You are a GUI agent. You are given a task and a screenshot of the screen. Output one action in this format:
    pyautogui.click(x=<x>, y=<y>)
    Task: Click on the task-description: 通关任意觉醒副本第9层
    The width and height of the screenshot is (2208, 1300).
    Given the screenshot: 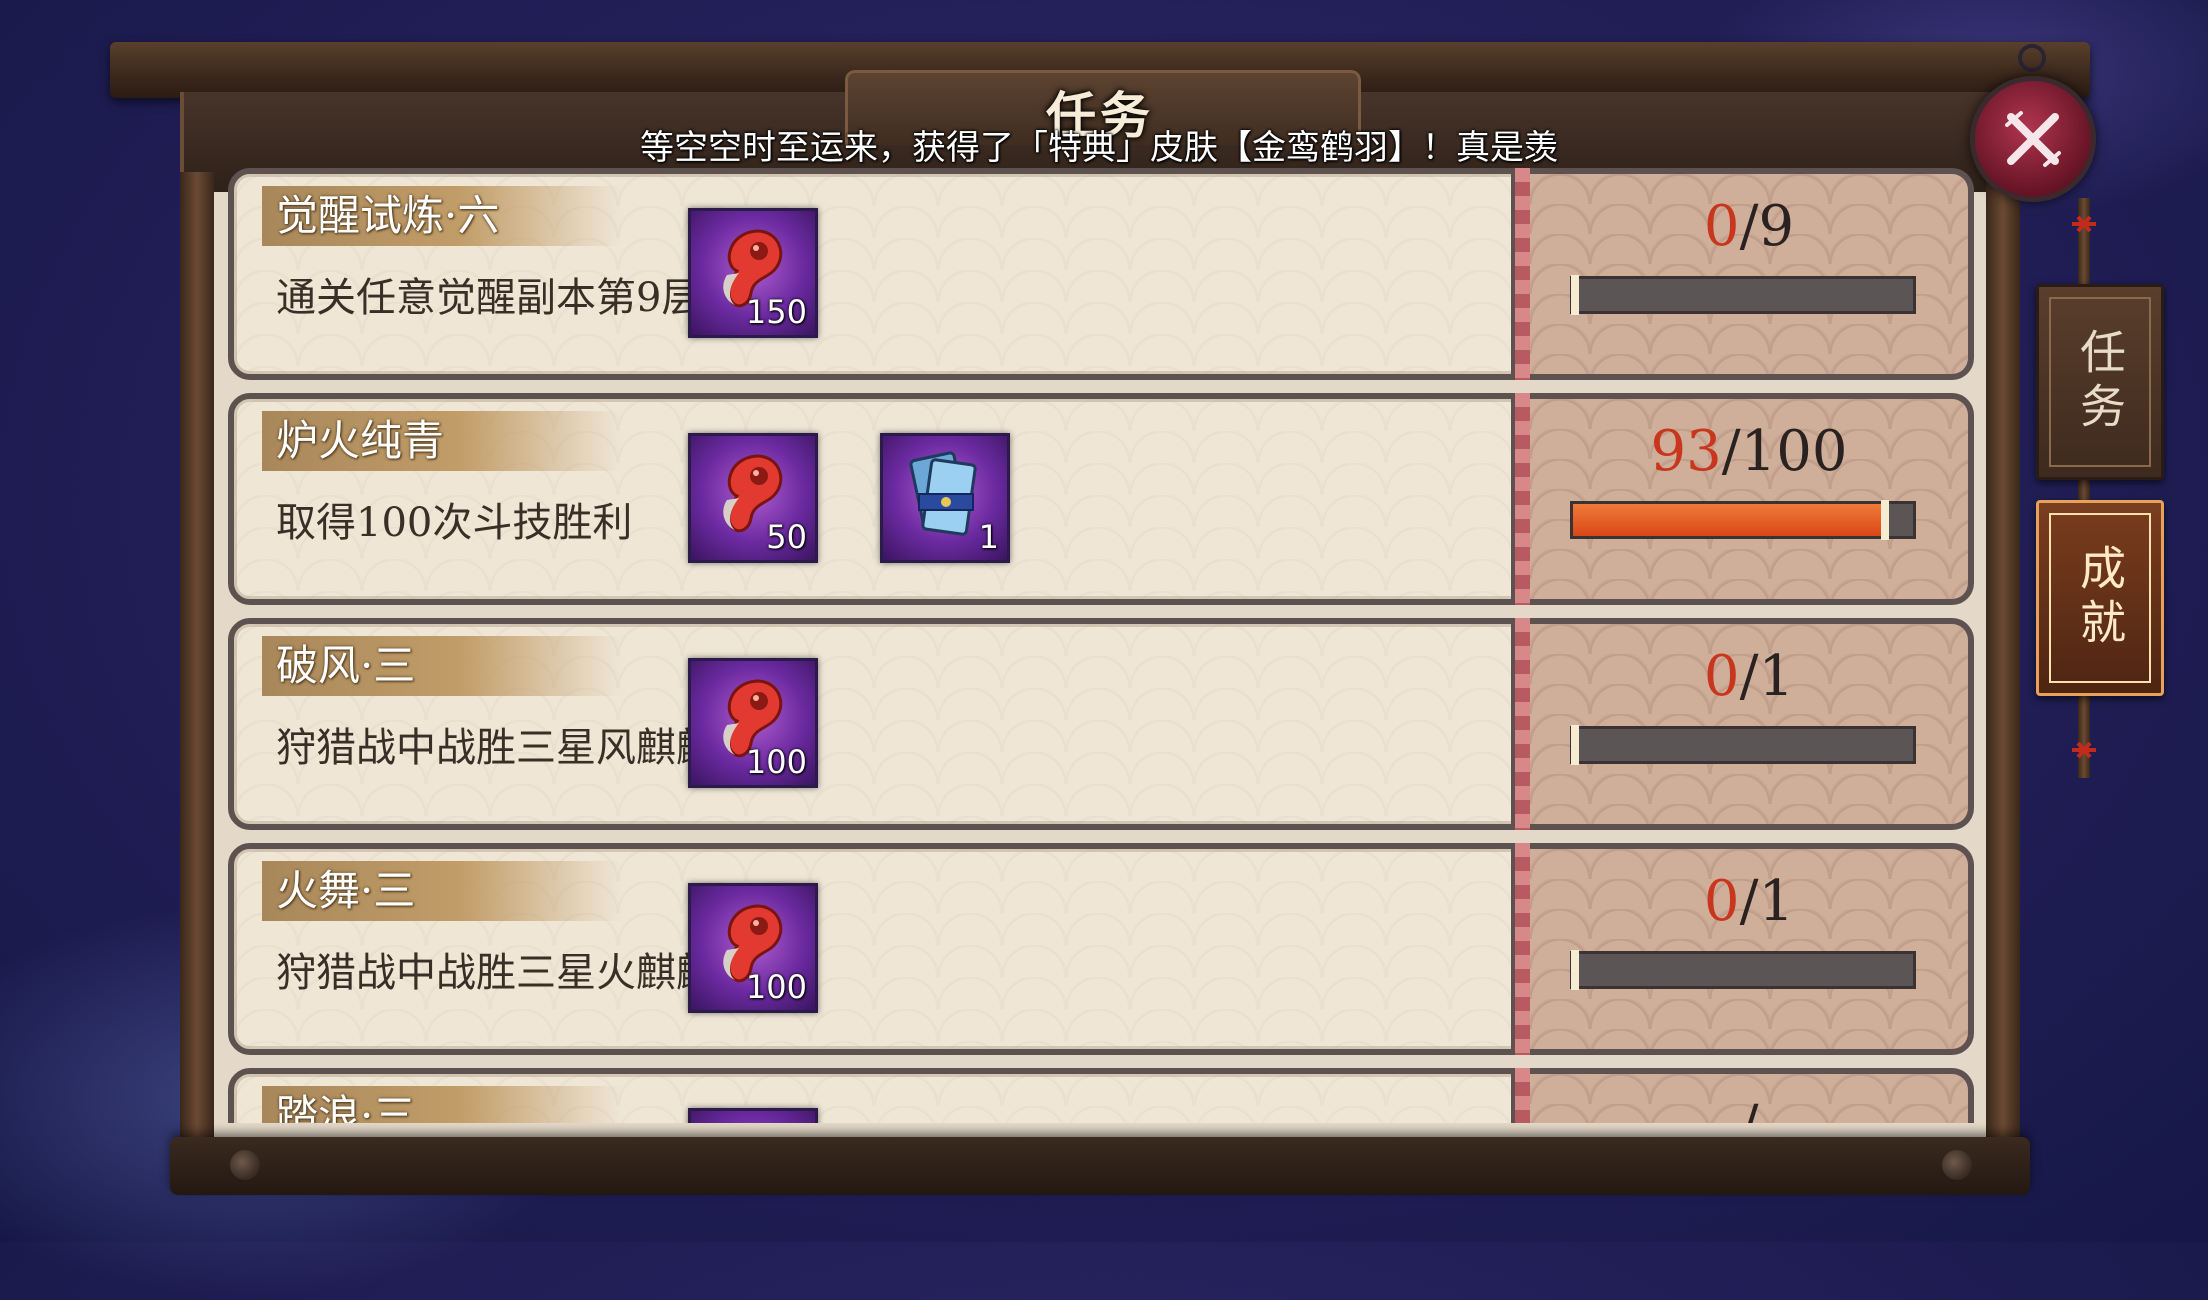 What is the action you would take?
    pyautogui.click(x=489, y=298)
    